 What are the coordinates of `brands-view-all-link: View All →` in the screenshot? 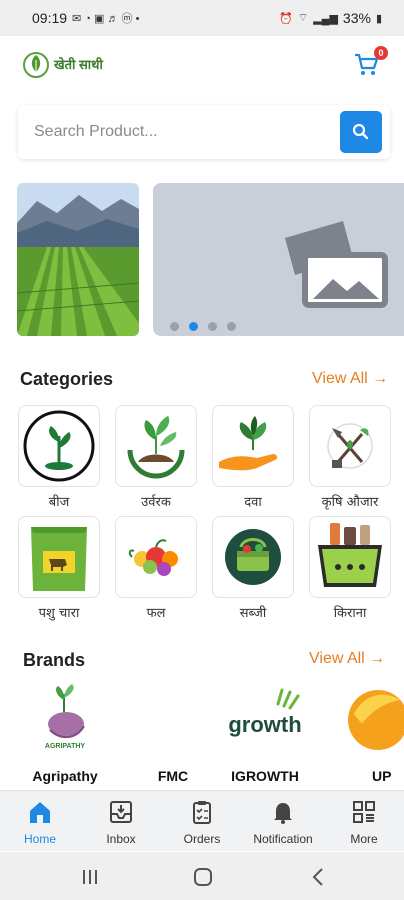 It's located at (347, 659).